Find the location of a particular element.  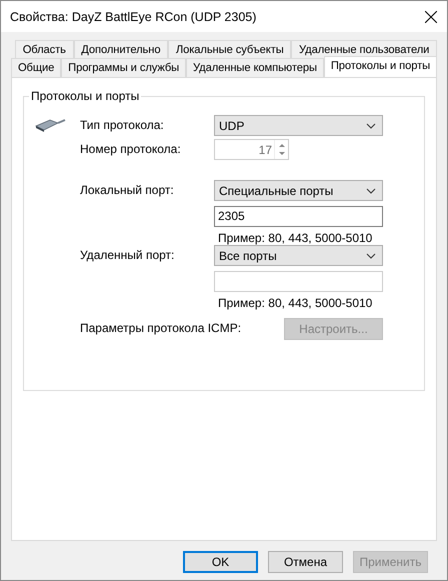

tab: Локальные субъекты is located at coordinates (230, 49).